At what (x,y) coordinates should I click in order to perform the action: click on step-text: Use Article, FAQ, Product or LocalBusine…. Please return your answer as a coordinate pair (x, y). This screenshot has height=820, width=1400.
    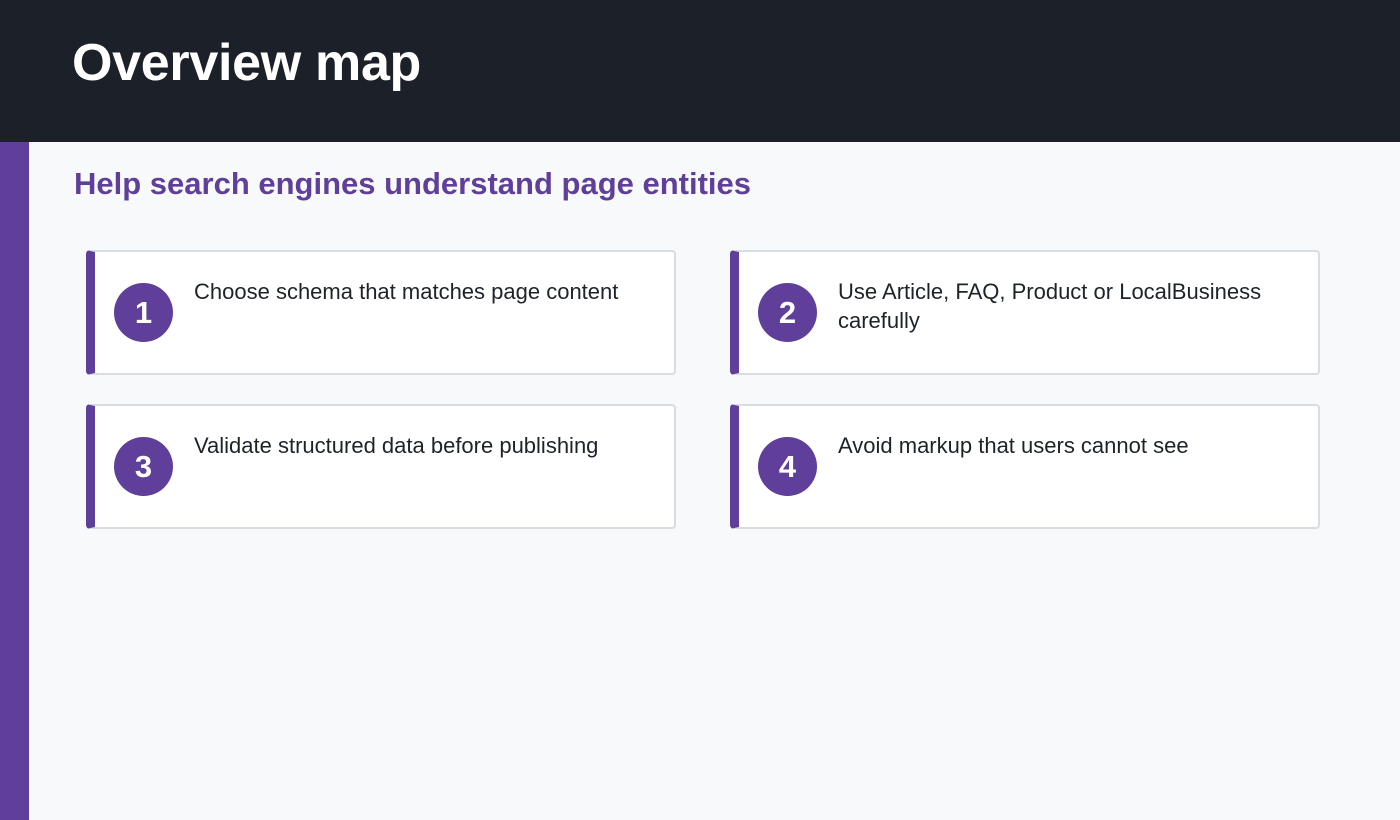
    Looking at the image, I should click on (1050, 306).